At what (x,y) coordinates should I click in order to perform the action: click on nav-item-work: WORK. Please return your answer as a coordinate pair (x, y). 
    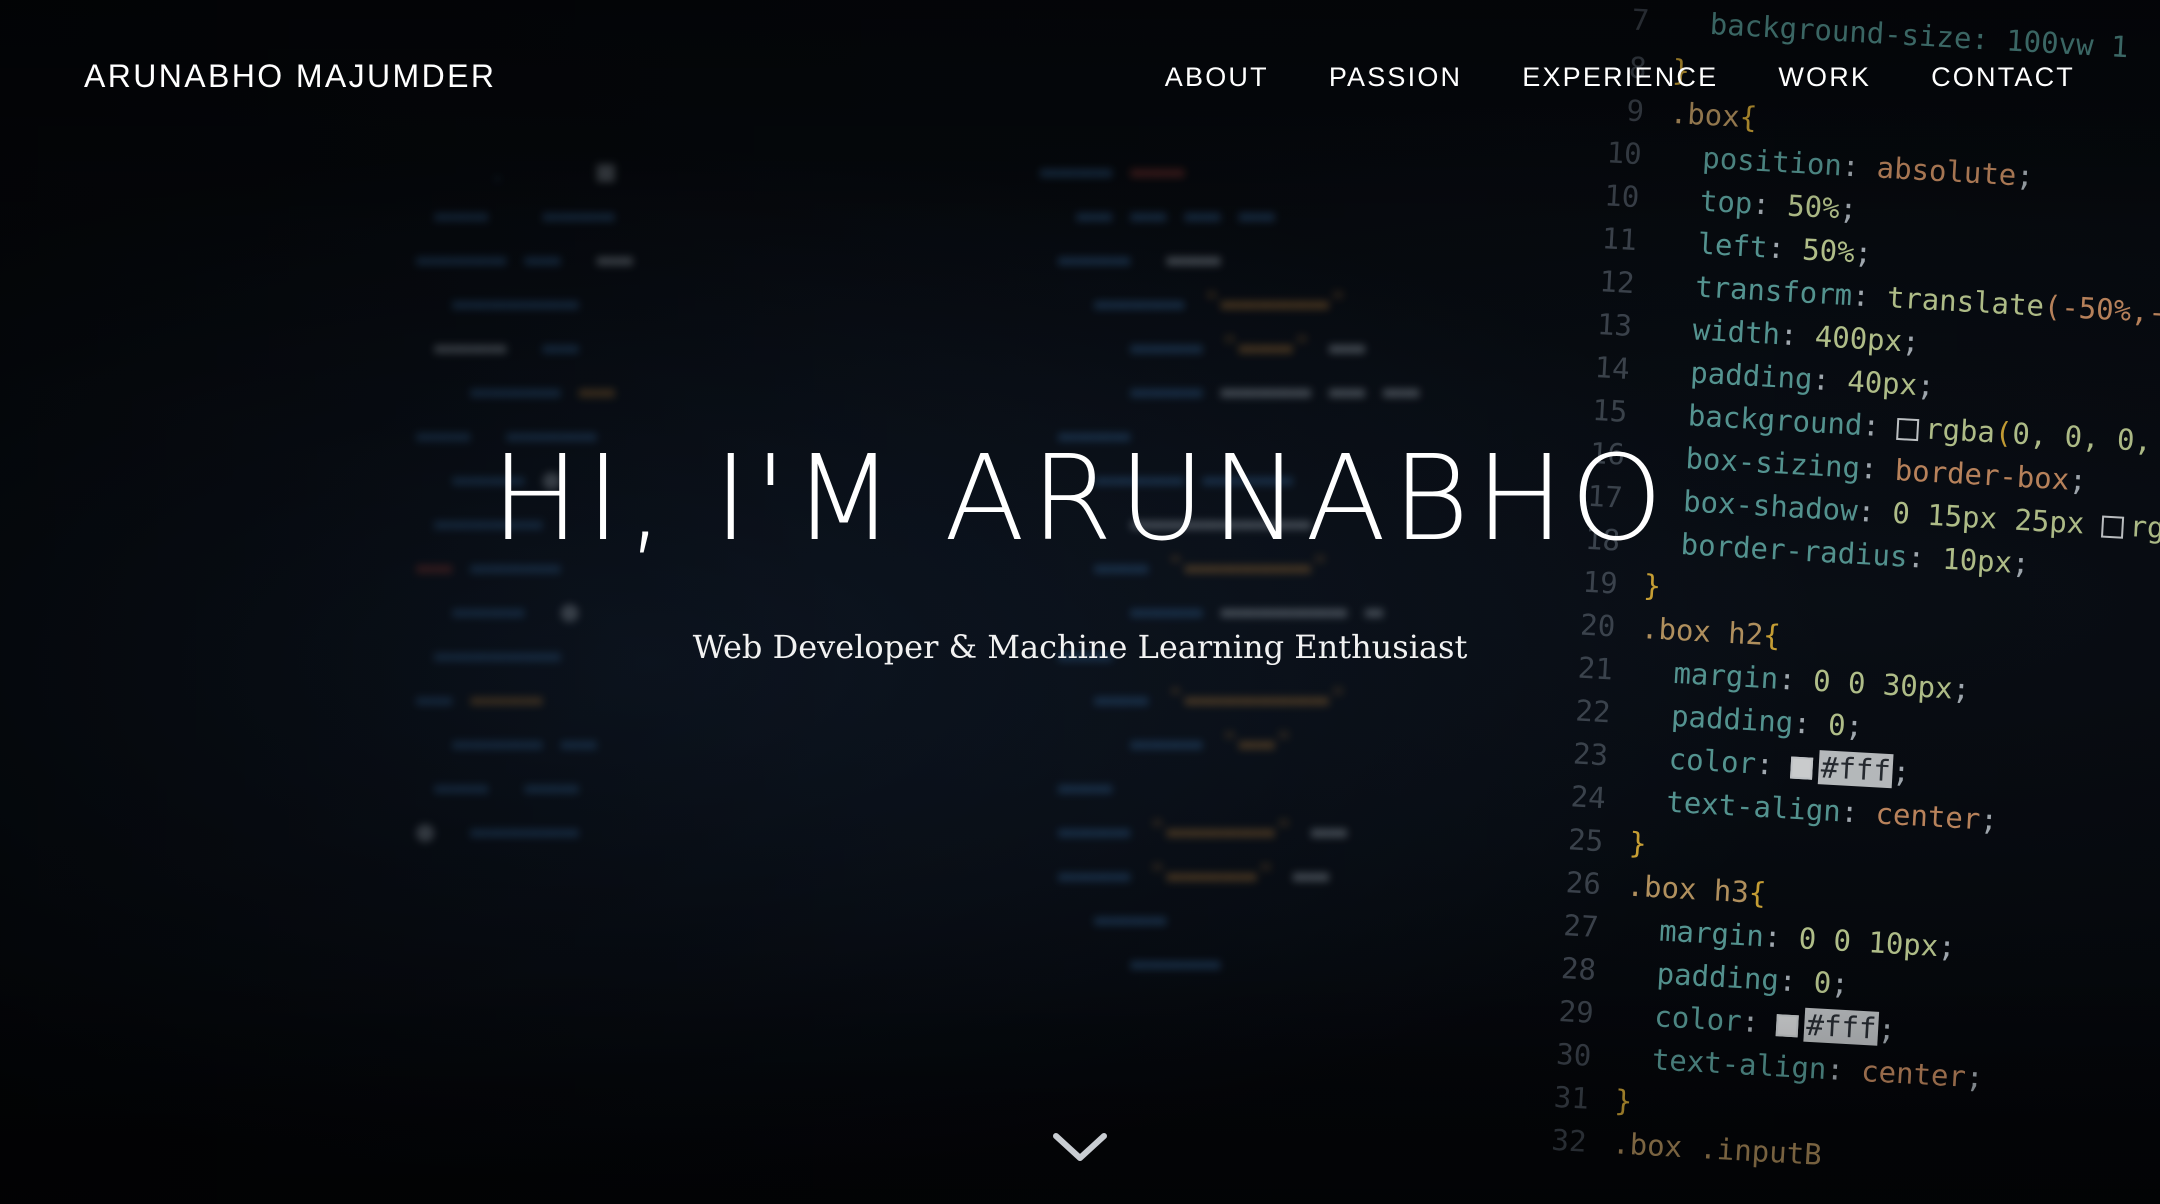
    Looking at the image, I should click on (1824, 77).